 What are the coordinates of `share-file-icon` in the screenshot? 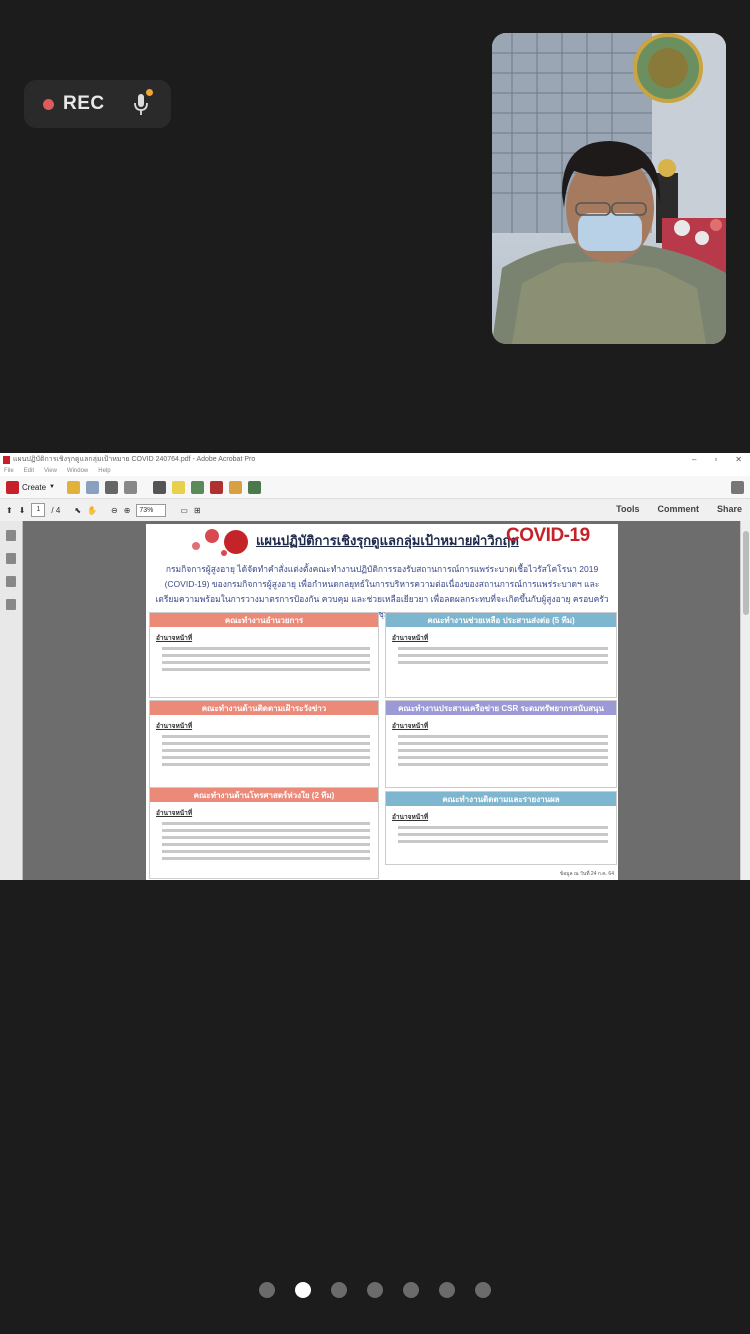 It's located at (254, 487).